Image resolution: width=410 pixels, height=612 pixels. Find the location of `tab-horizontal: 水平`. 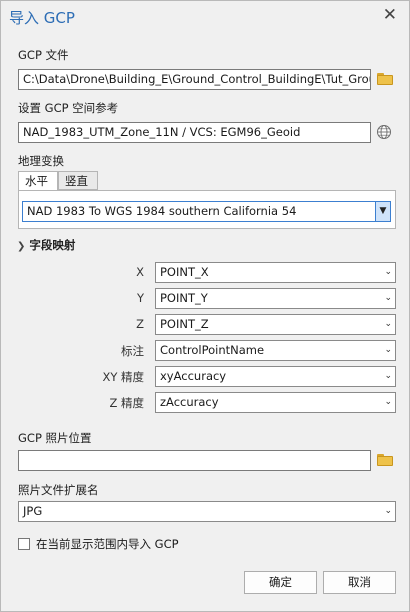

tab-horizontal: 水平 is located at coordinates (38, 181).